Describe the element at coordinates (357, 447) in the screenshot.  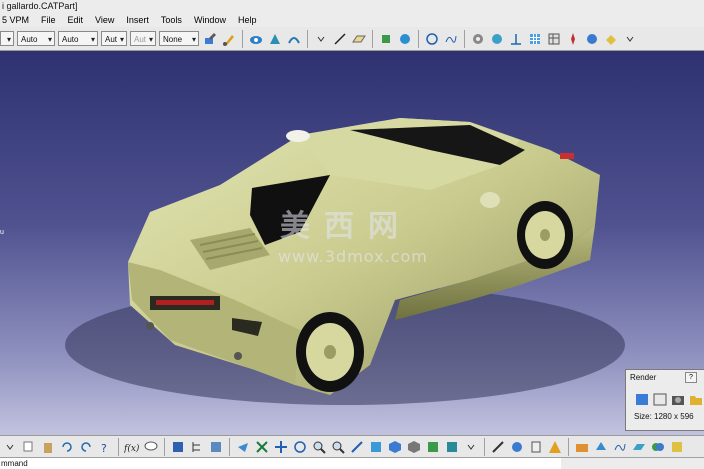
I see `normal-view-icon` at that location.